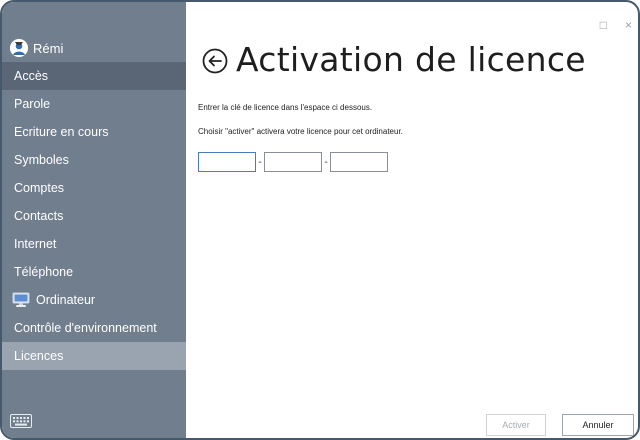 Image resolution: width=640 pixels, height=440 pixels. Describe the element at coordinates (94, 160) in the screenshot. I see `sidebar-item-symboles: Symboles` at that location.